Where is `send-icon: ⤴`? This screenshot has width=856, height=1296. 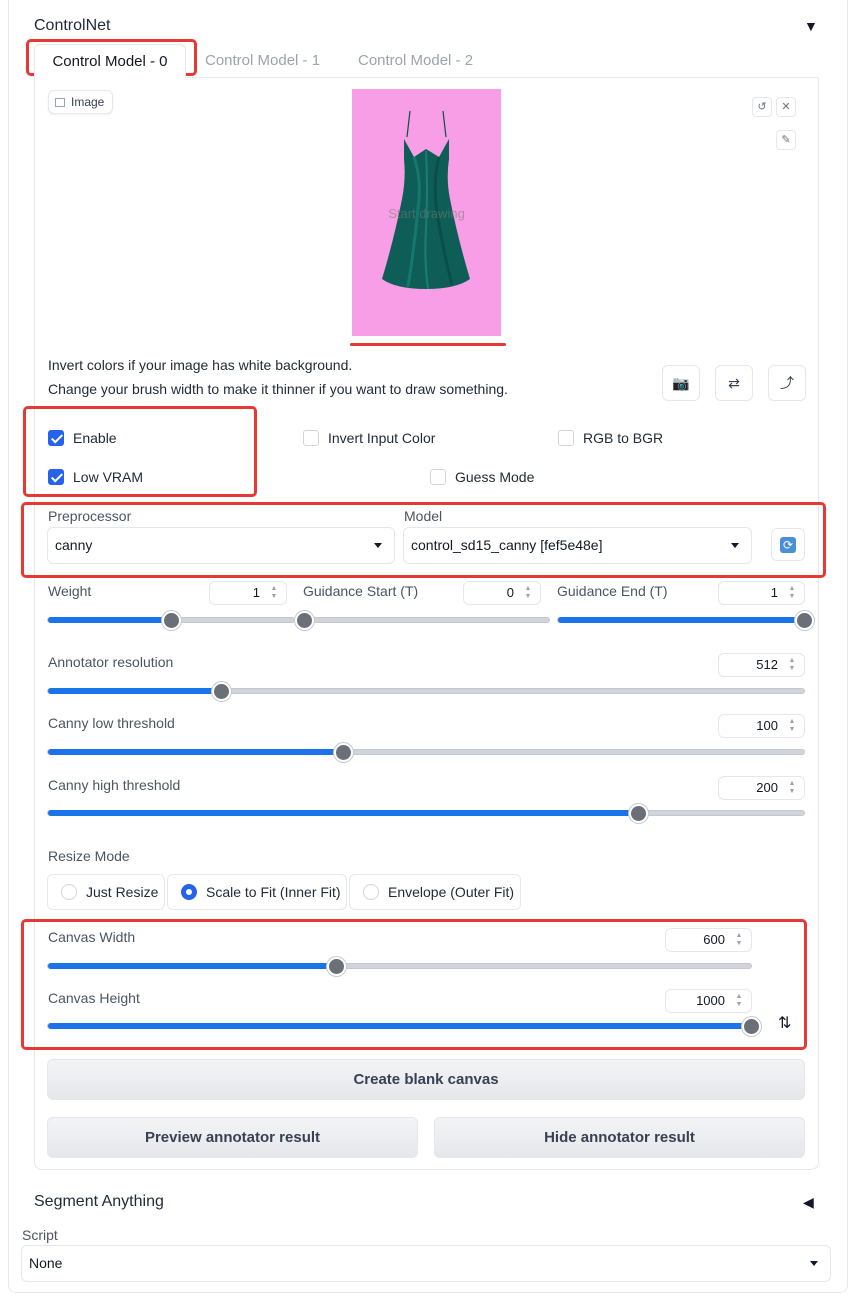 send-icon: ⤴ is located at coordinates (787, 383).